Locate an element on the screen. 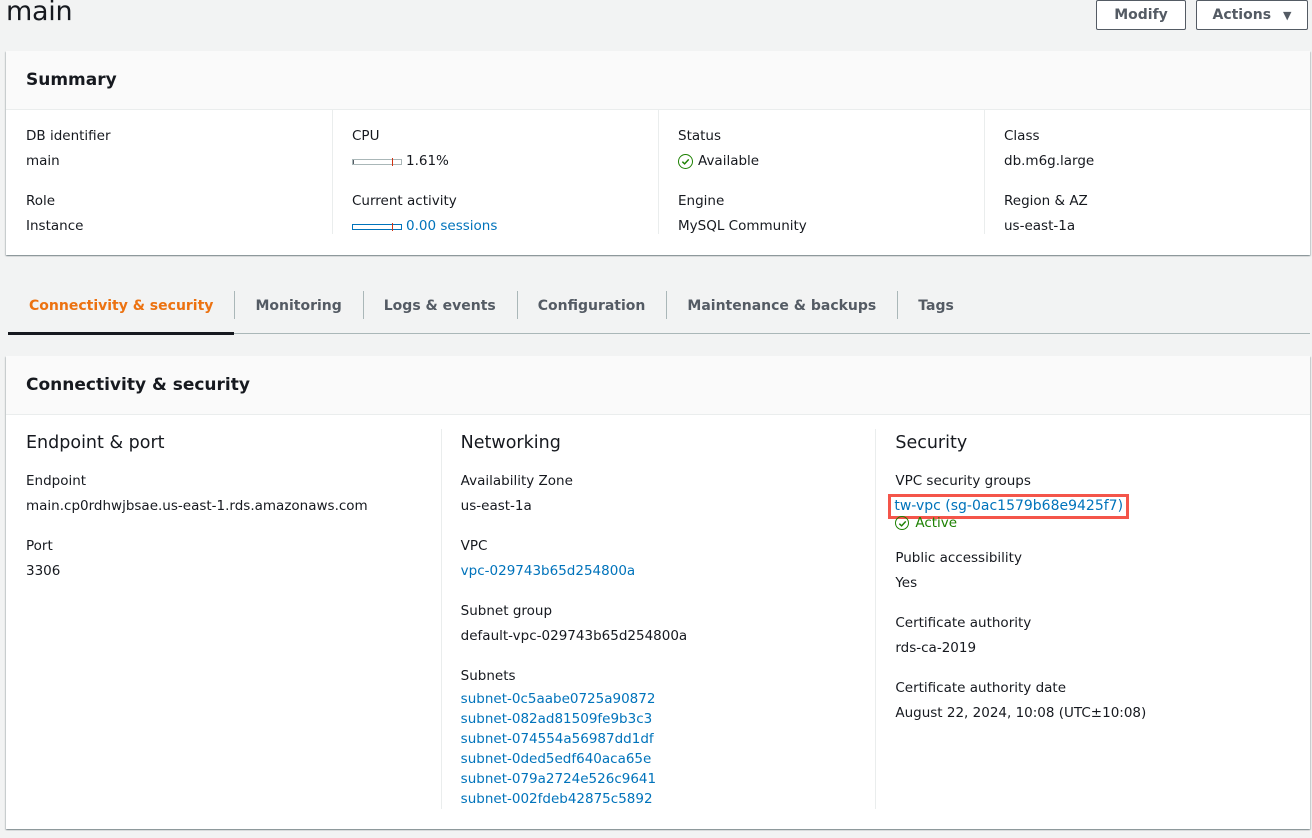  certificate-authority-date-label: Certificate authority date is located at coordinates (981, 688).